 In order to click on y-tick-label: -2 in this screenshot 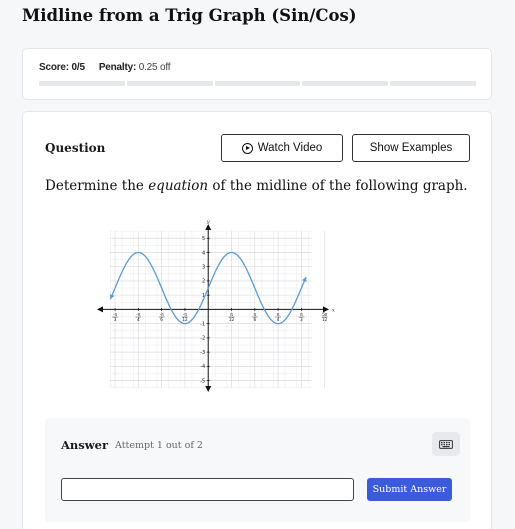, I will do `click(202, 339)`.